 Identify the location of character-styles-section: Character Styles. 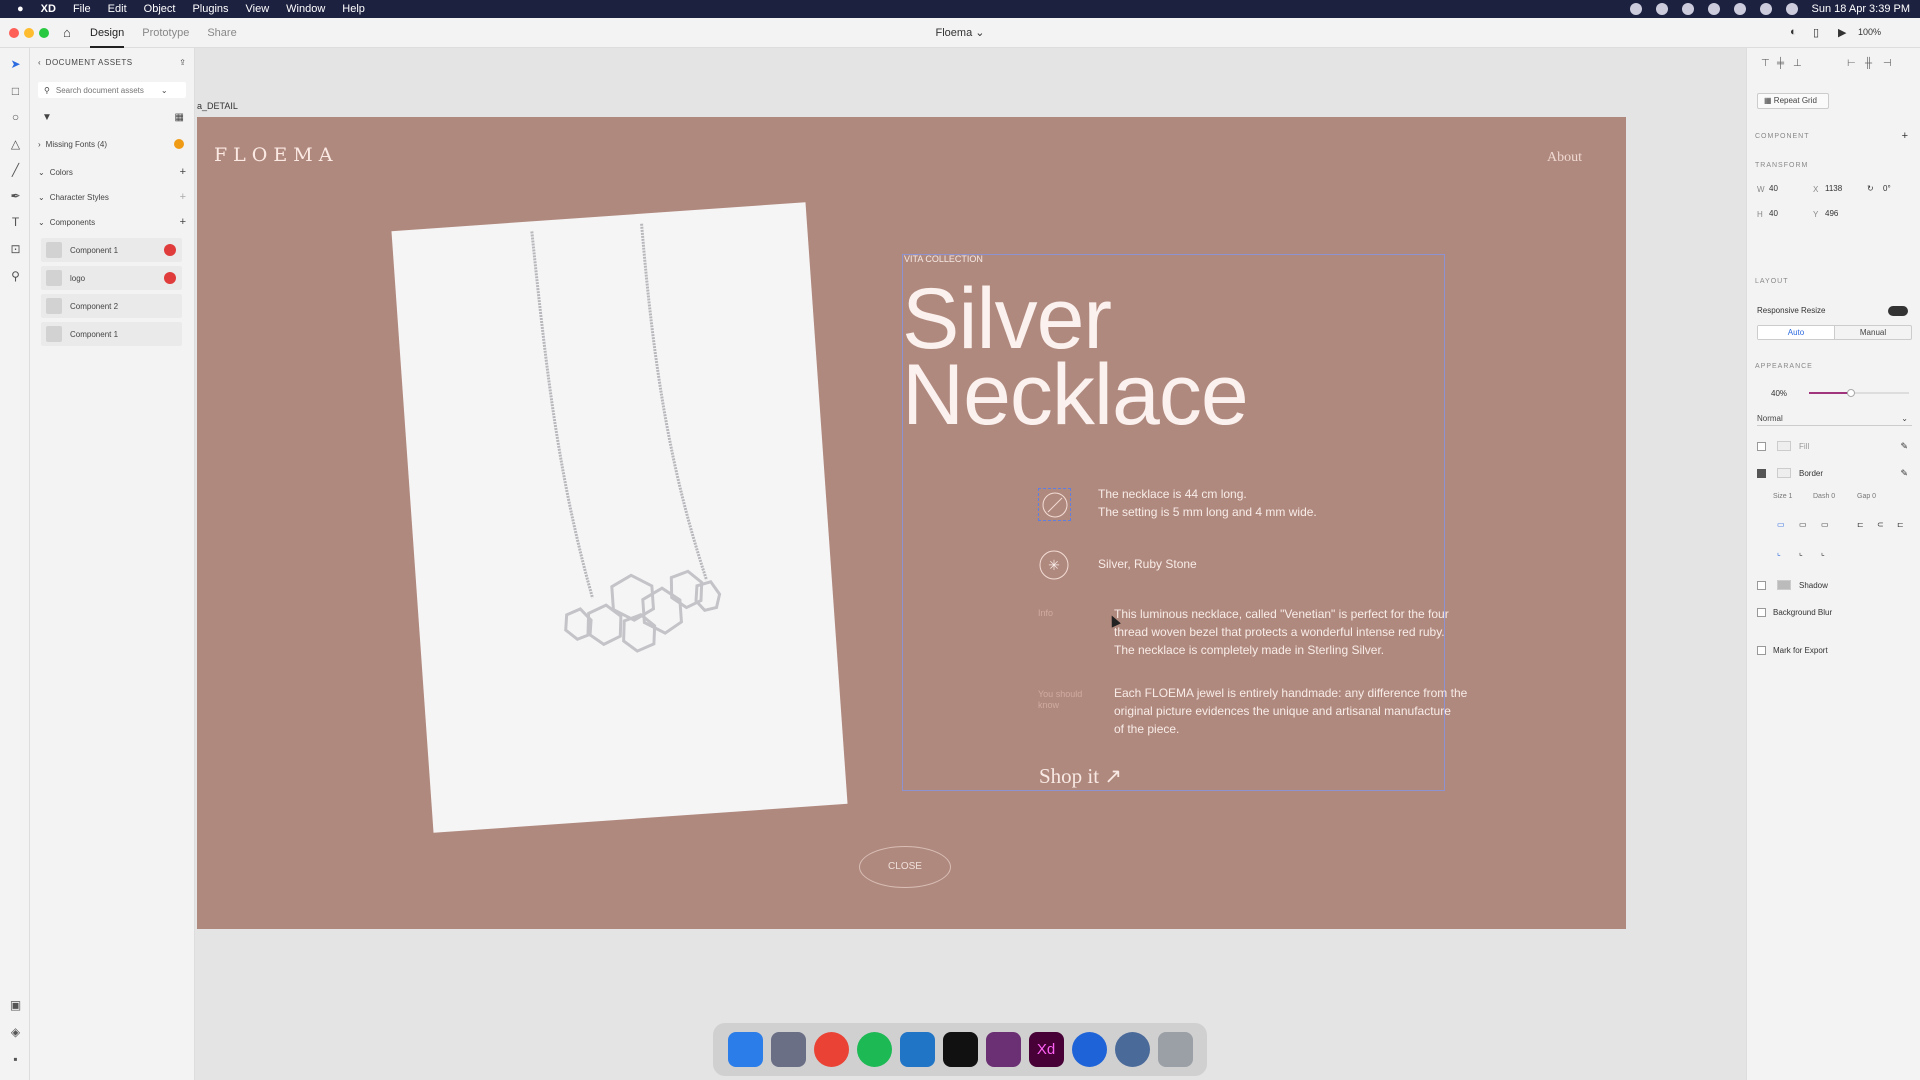
(79, 197).